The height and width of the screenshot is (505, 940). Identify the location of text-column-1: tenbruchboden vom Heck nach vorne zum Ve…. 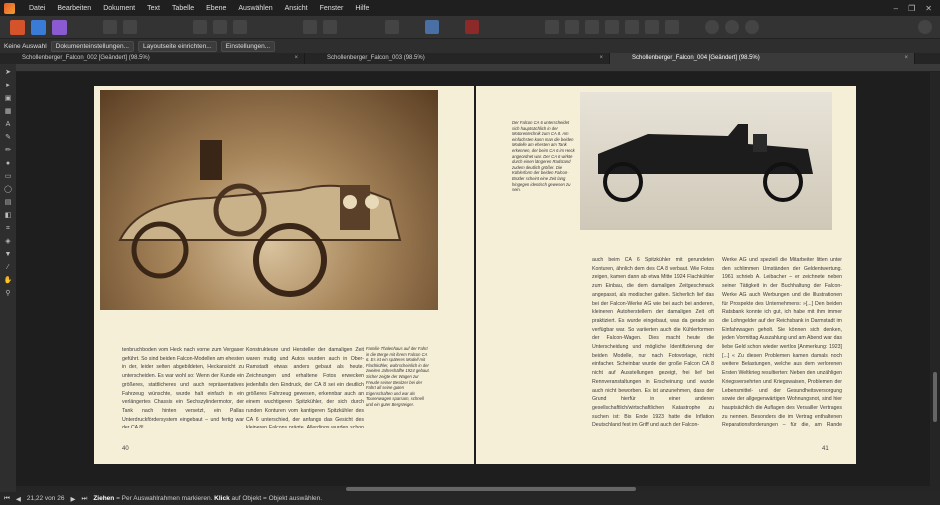
(183, 387).